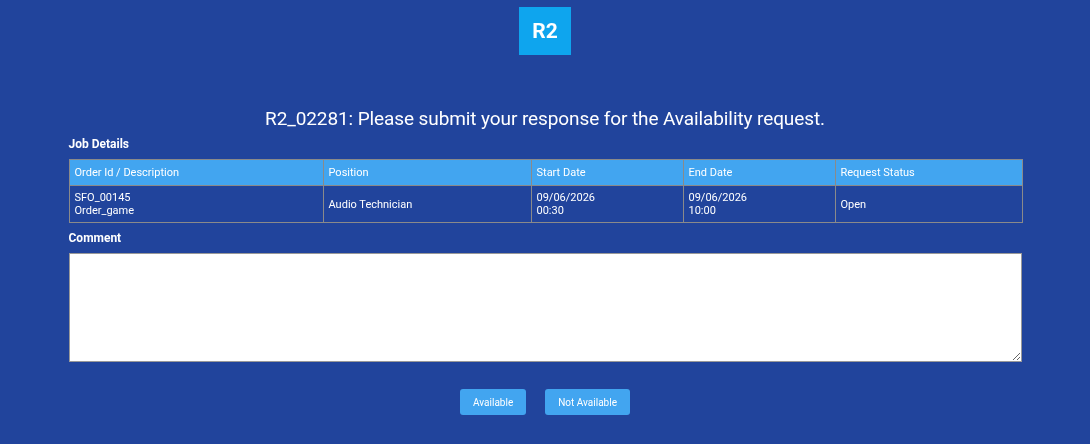 The height and width of the screenshot is (444, 1090). I want to click on table-cell: 09/06/2026 10:00, so click(759, 204).